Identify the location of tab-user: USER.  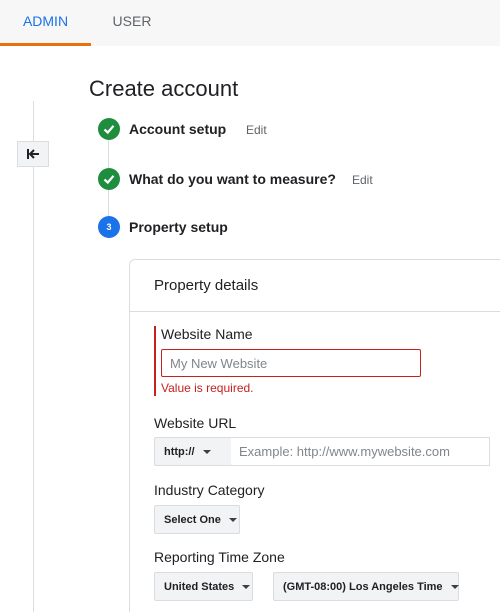
(132, 23).